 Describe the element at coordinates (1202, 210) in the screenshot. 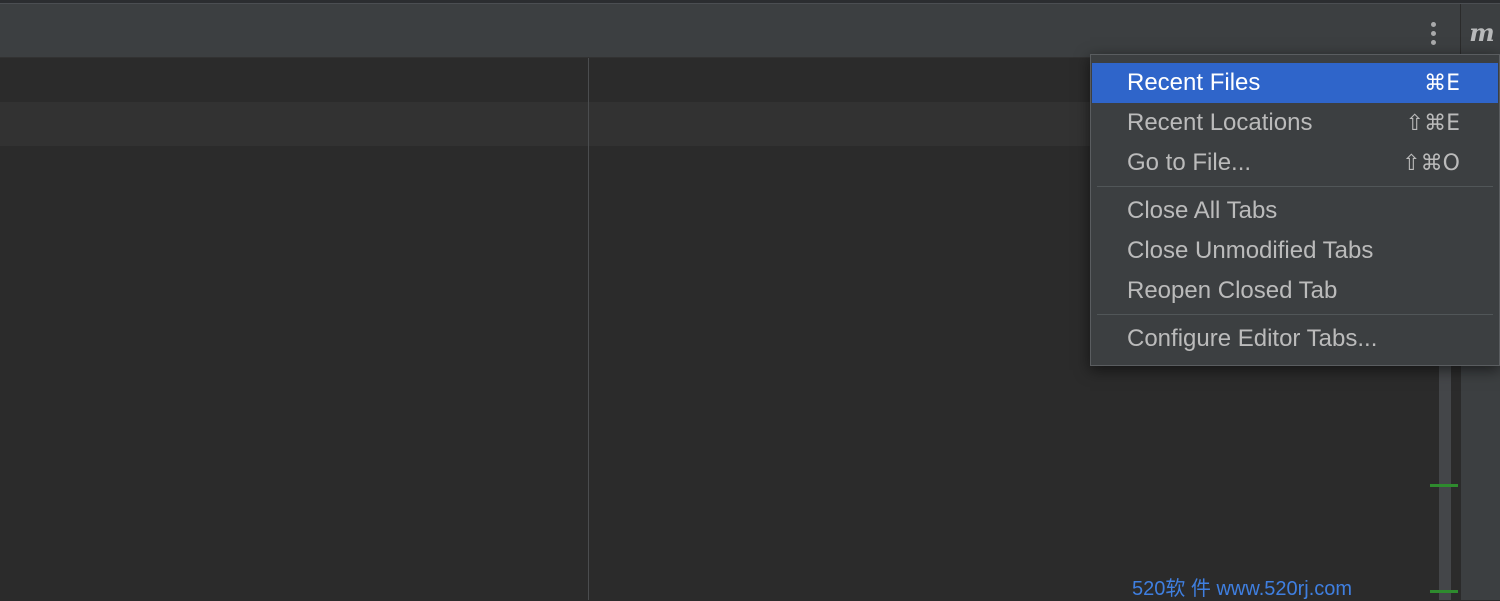

I see `menu-item-label: Close All Tabs` at that location.